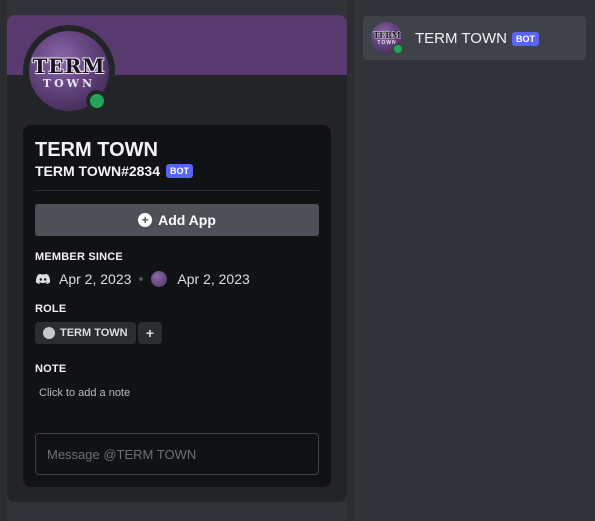 The width and height of the screenshot is (595, 521). I want to click on member-name: TERM TOWN, so click(461, 38).